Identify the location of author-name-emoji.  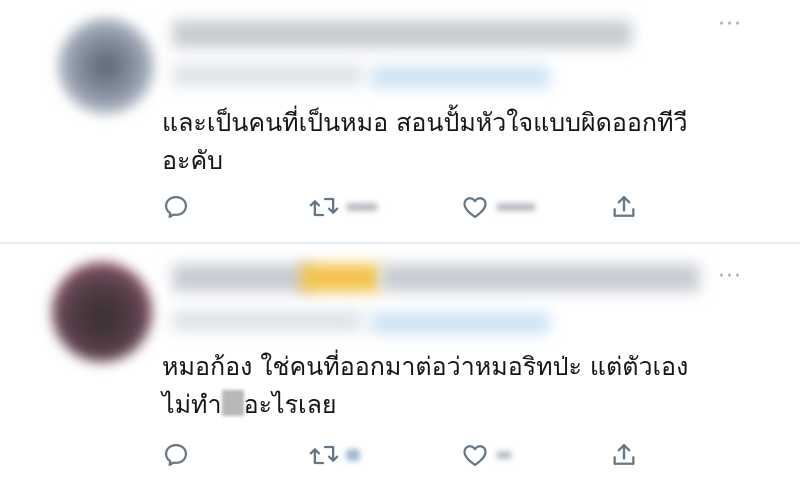
(340, 278).